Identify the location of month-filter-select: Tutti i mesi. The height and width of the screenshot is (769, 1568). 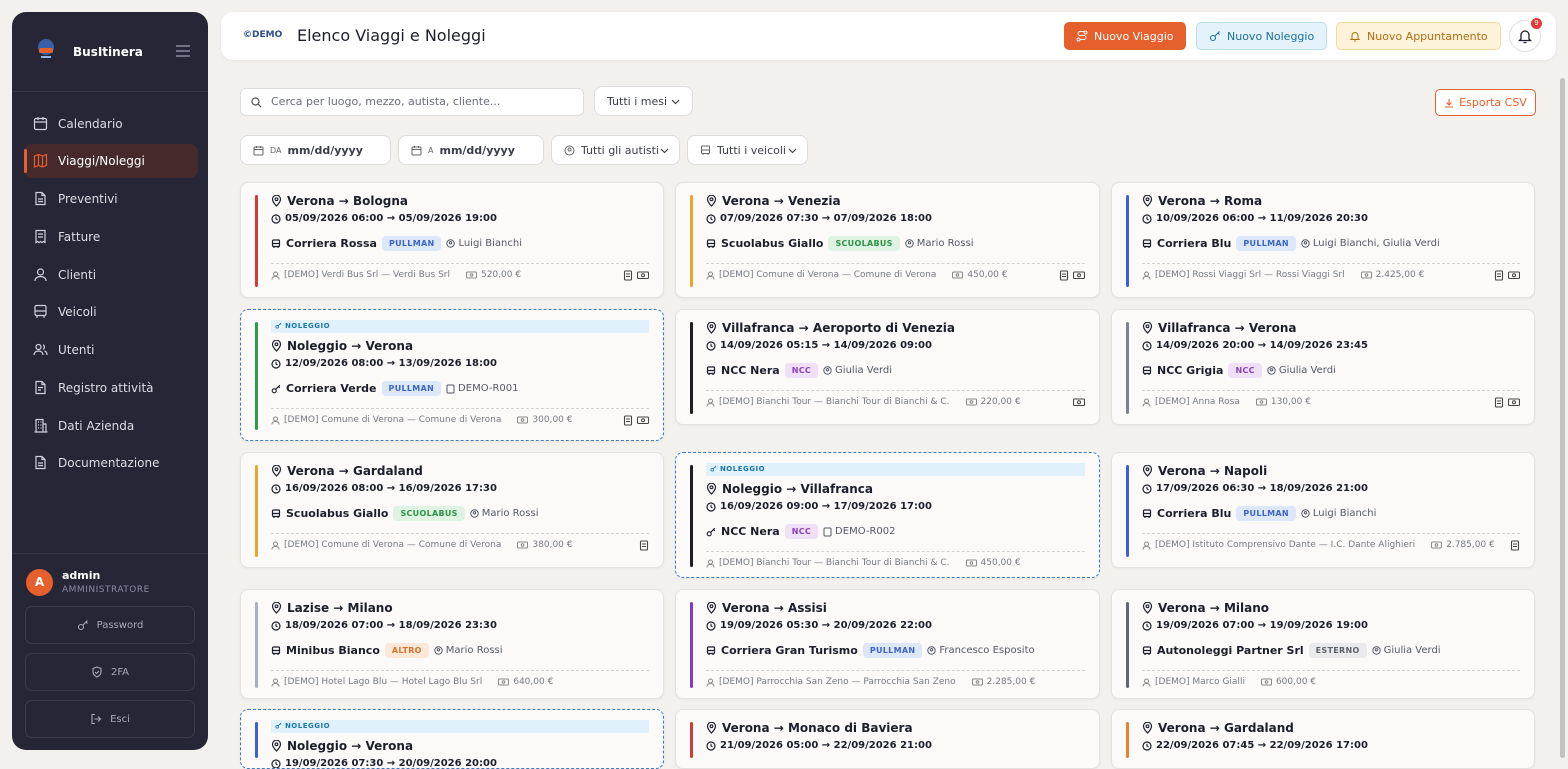
(643, 101).